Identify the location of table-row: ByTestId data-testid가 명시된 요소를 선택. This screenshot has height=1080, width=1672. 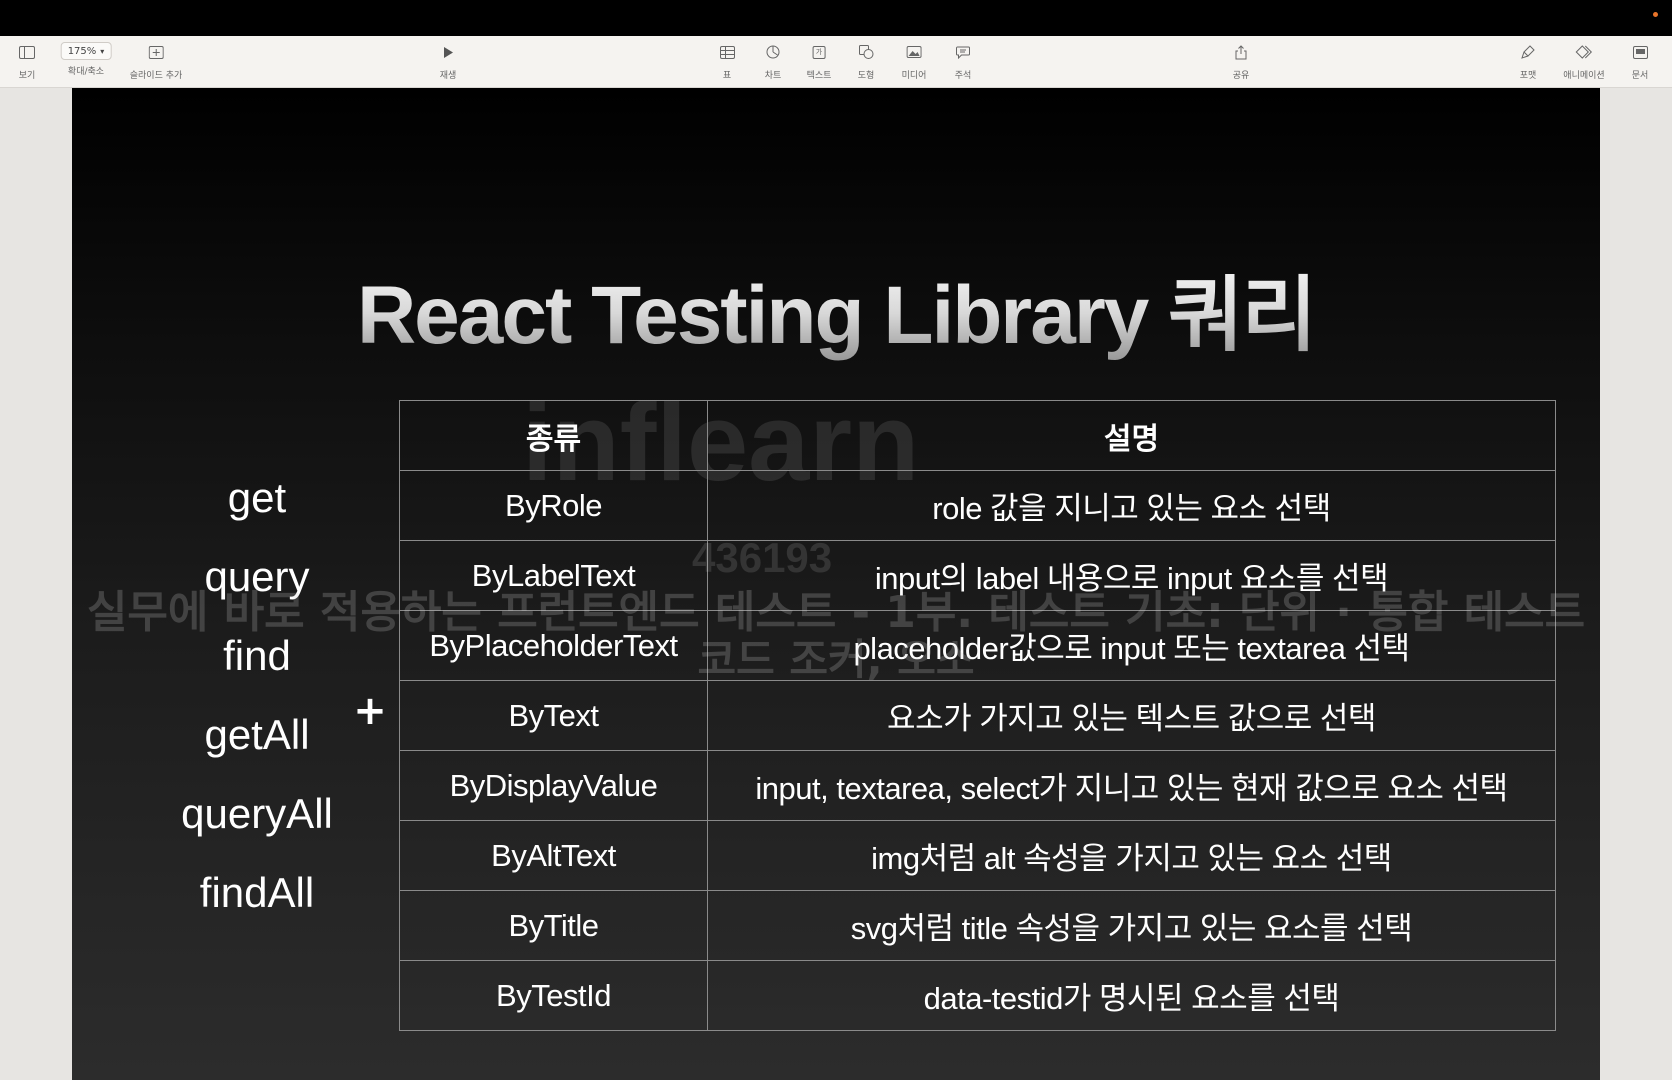
(977, 995).